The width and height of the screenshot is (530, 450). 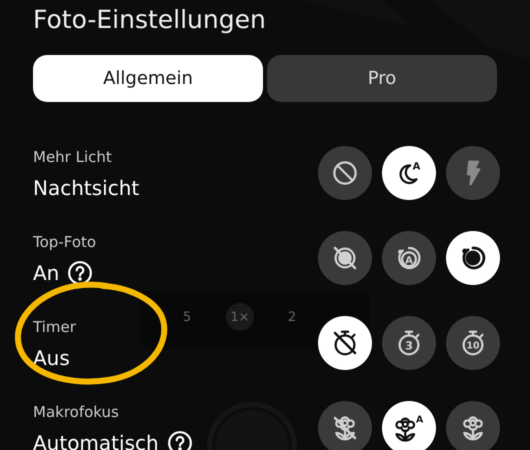 I want to click on setting-label: Timer, so click(x=54, y=327).